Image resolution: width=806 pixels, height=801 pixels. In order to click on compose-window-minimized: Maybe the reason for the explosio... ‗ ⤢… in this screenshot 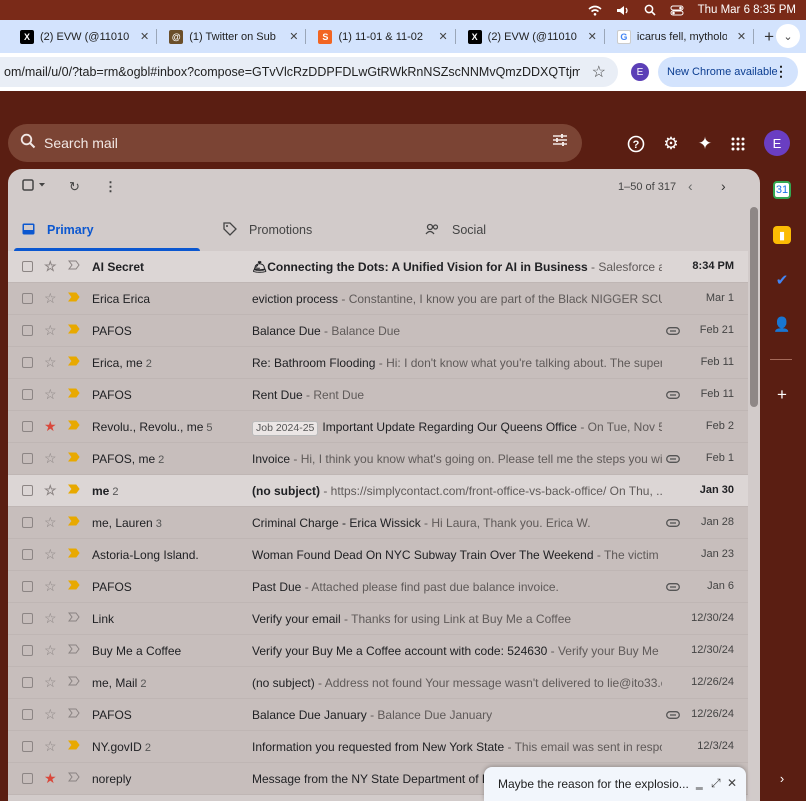, I will do `click(615, 784)`.